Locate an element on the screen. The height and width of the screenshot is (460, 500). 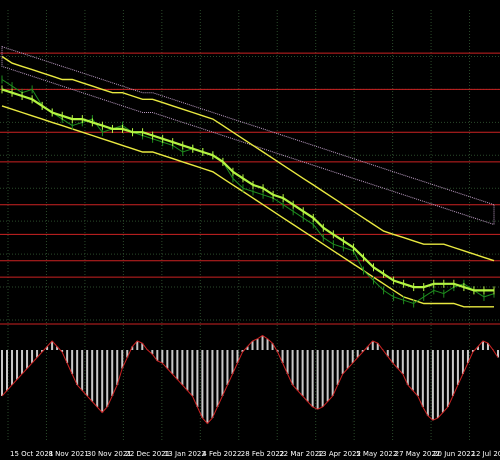
x-tick-label: 28 Feb 2022 is located at coordinates (263, 454).